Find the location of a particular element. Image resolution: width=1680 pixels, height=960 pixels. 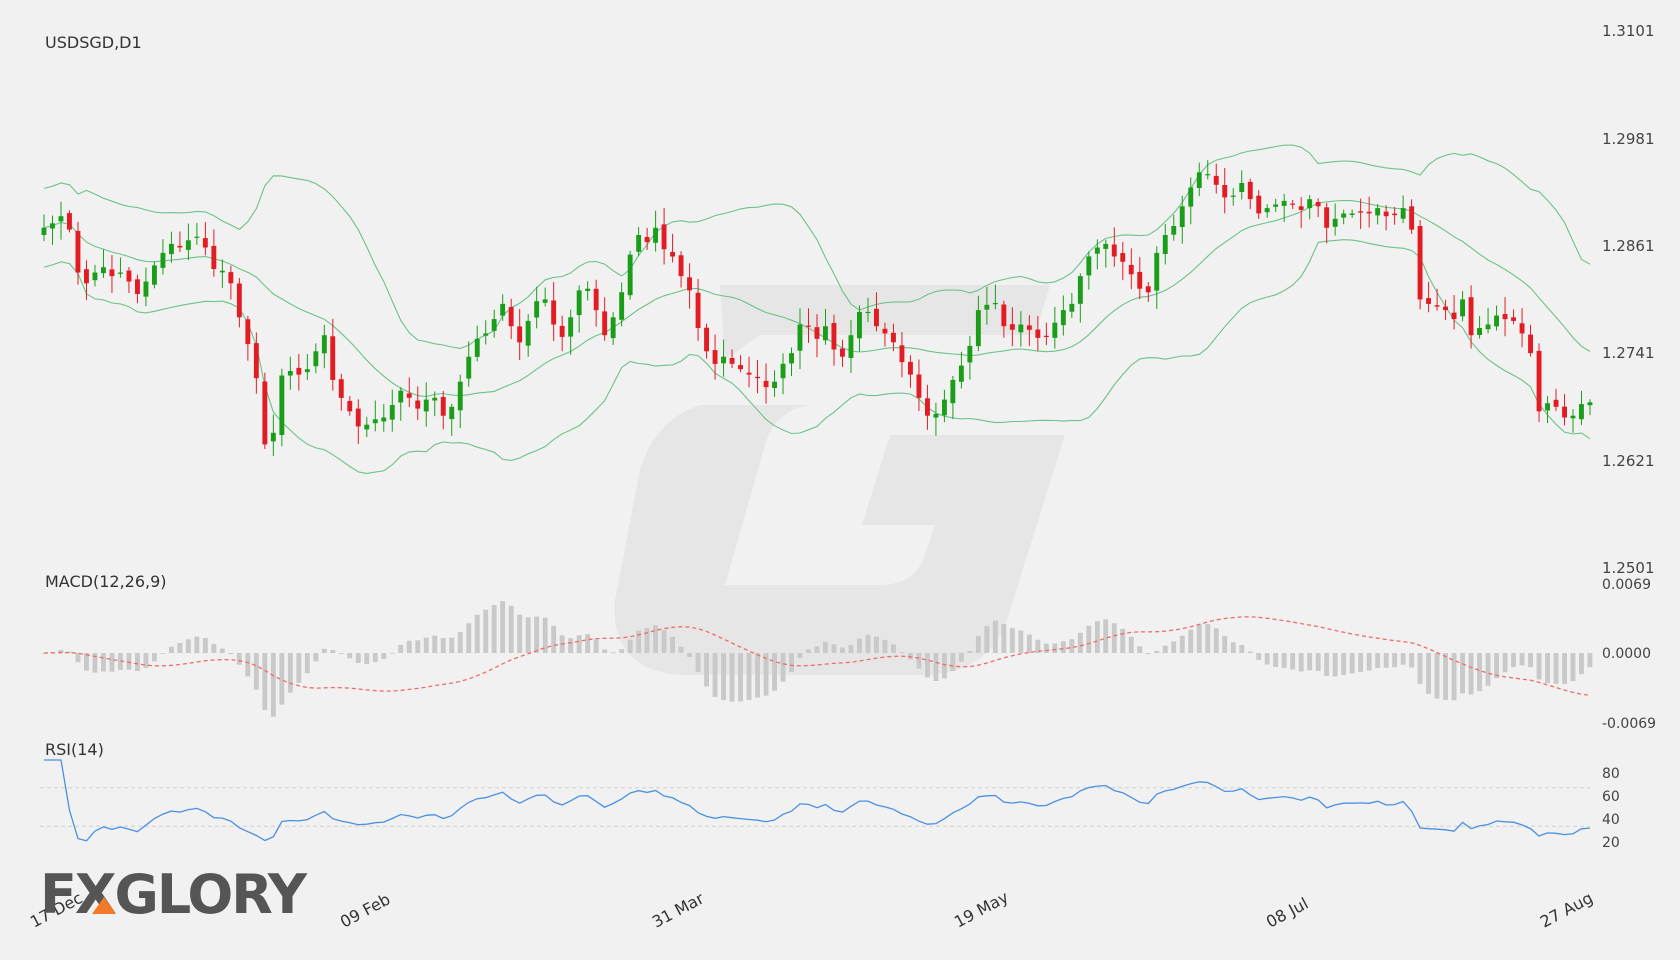

macd-tick: 0.0069 is located at coordinates (1626, 585).